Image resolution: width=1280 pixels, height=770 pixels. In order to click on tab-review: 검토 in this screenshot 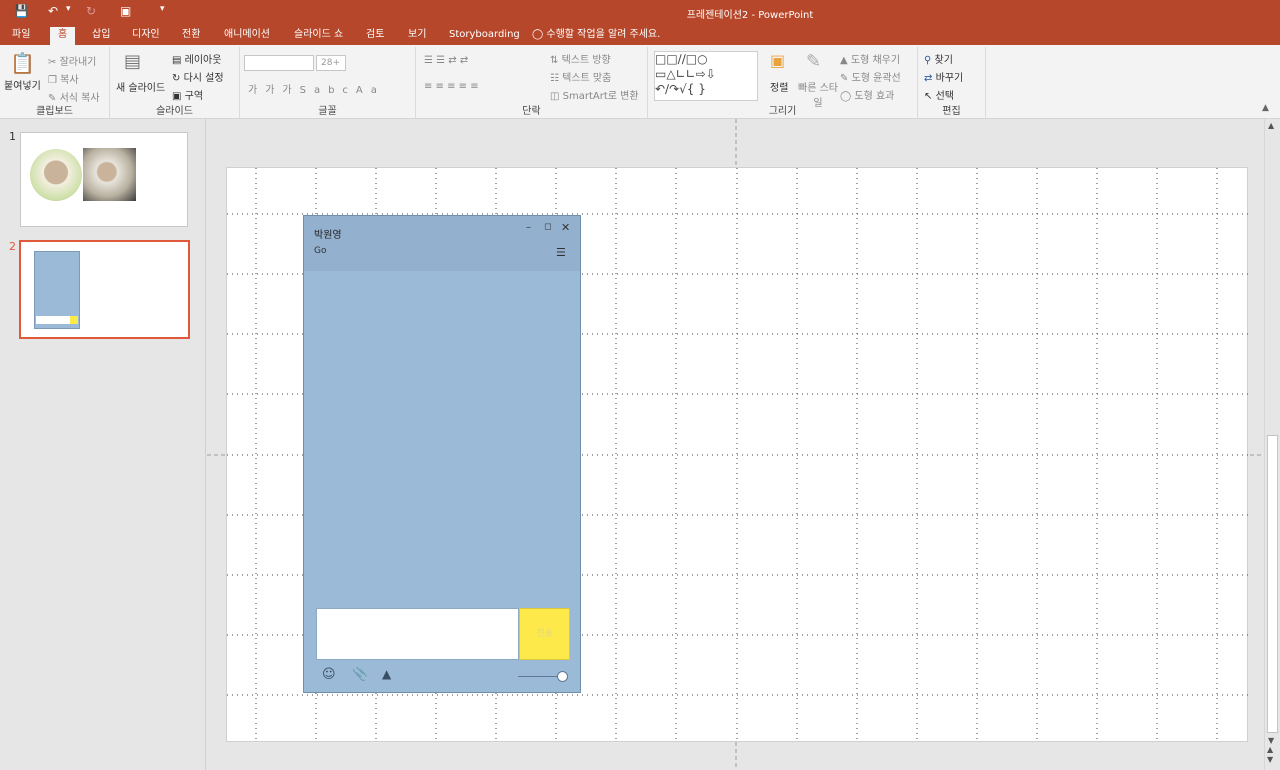, I will do `click(375, 36)`.